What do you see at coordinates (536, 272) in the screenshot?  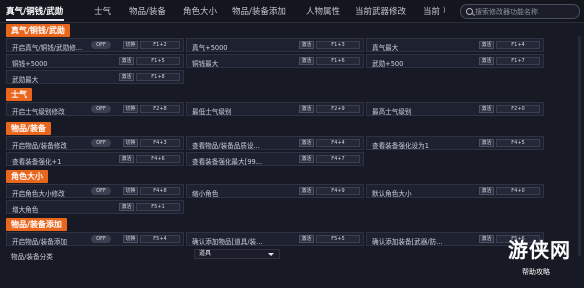 I see `watermark-subtitle: 帮助攻略` at bounding box center [536, 272].